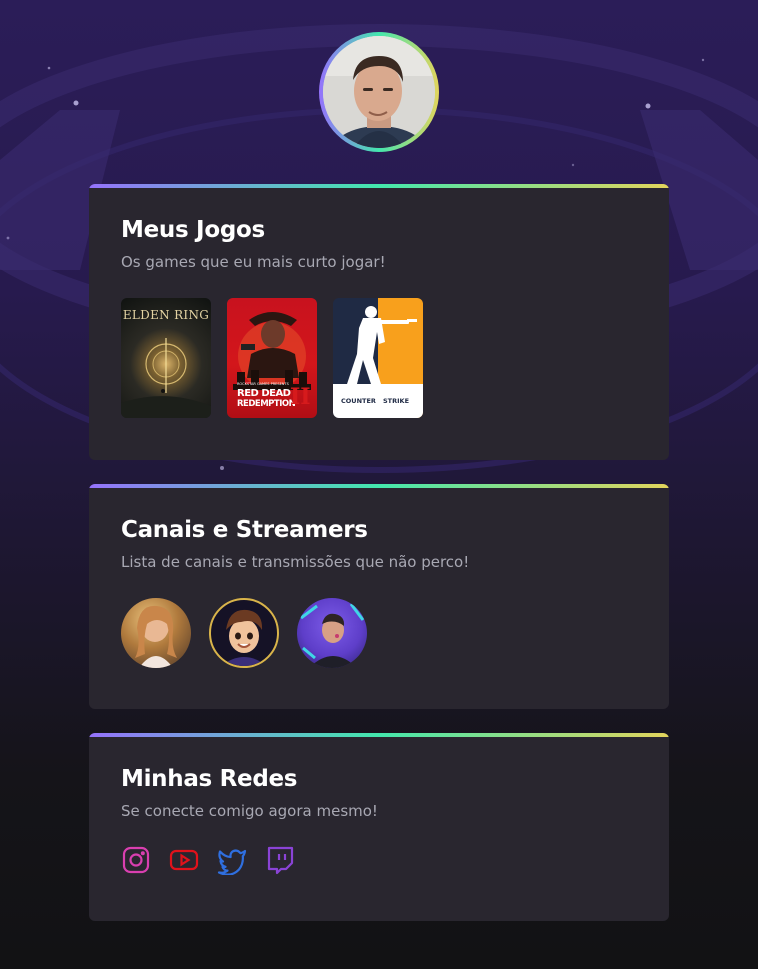 The image size is (758, 969). Describe the element at coordinates (249, 811) in the screenshot. I see `social-card-subtitle: Se conecte comigo agora mesmo!` at that location.